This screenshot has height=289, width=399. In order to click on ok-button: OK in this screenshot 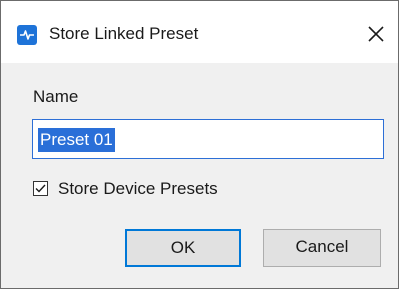, I will do `click(183, 248)`.